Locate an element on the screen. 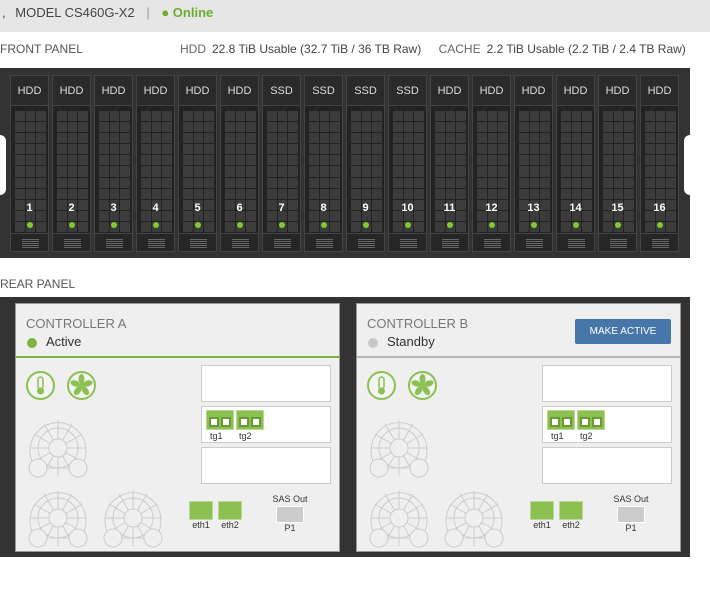 The width and height of the screenshot is (710, 597). drive-number: 2 is located at coordinates (71, 208).